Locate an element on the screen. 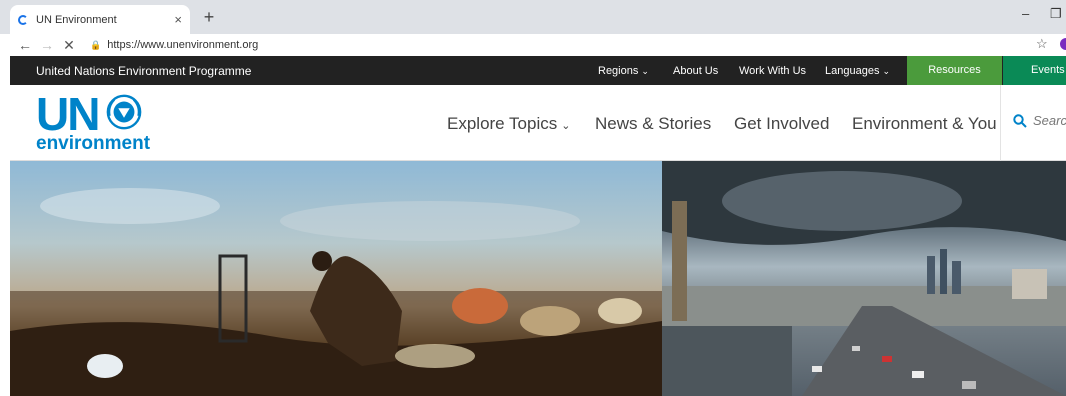 Image resolution: width=1066 pixels, height=396 pixels. languages-link: Languages ⌄ is located at coordinates (857, 71).